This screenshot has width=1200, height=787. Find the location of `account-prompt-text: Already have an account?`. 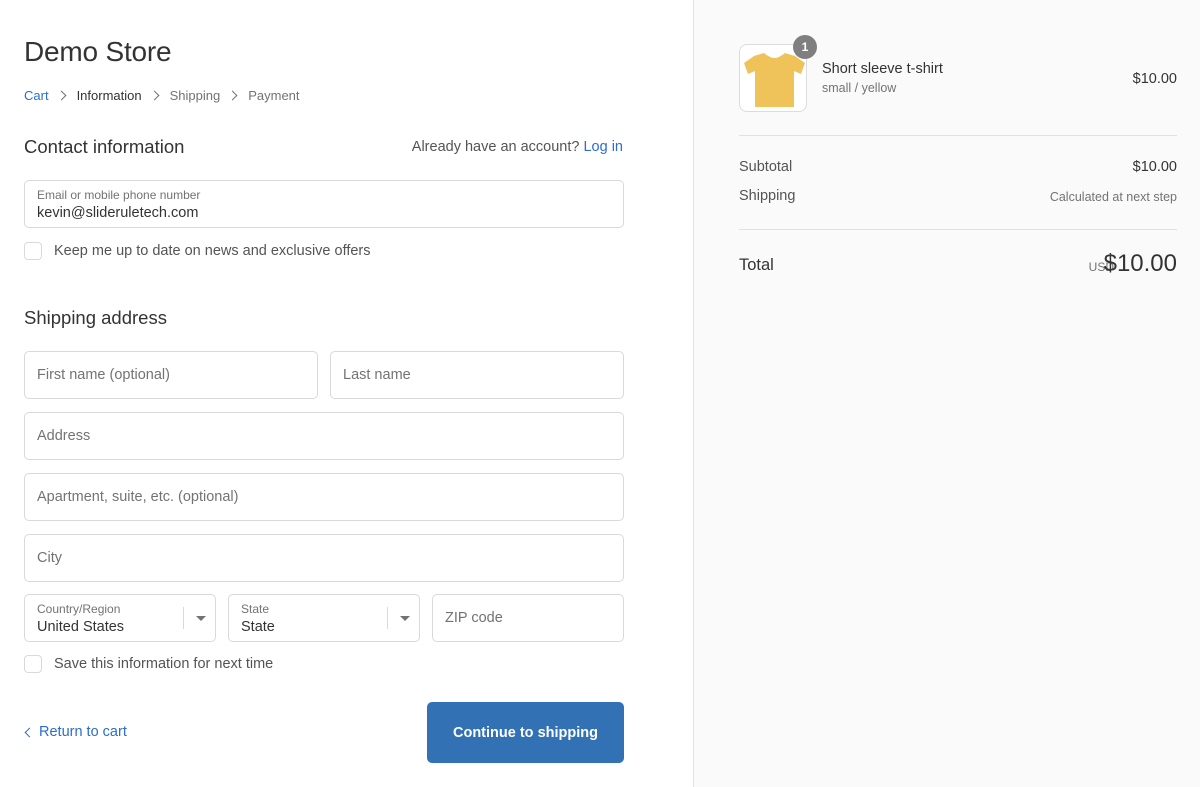

account-prompt-text: Already have an account? is located at coordinates (495, 147).